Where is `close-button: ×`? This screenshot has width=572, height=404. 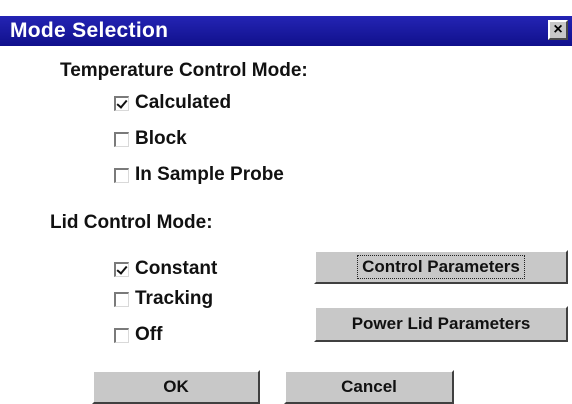 close-button: × is located at coordinates (558, 30).